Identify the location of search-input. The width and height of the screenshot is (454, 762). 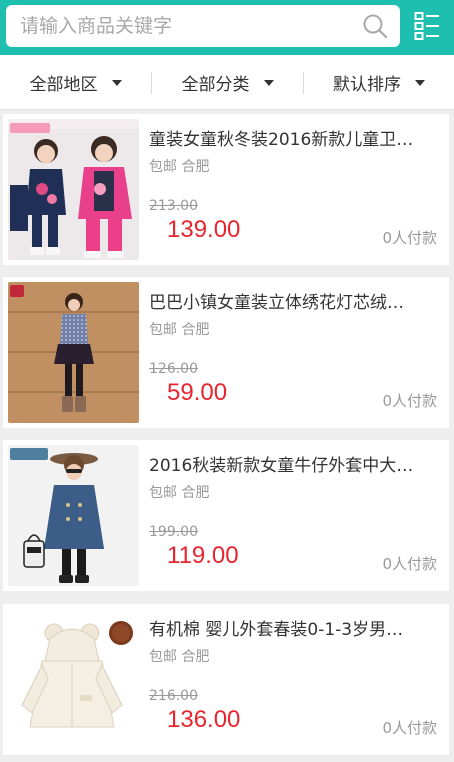
(185, 26).